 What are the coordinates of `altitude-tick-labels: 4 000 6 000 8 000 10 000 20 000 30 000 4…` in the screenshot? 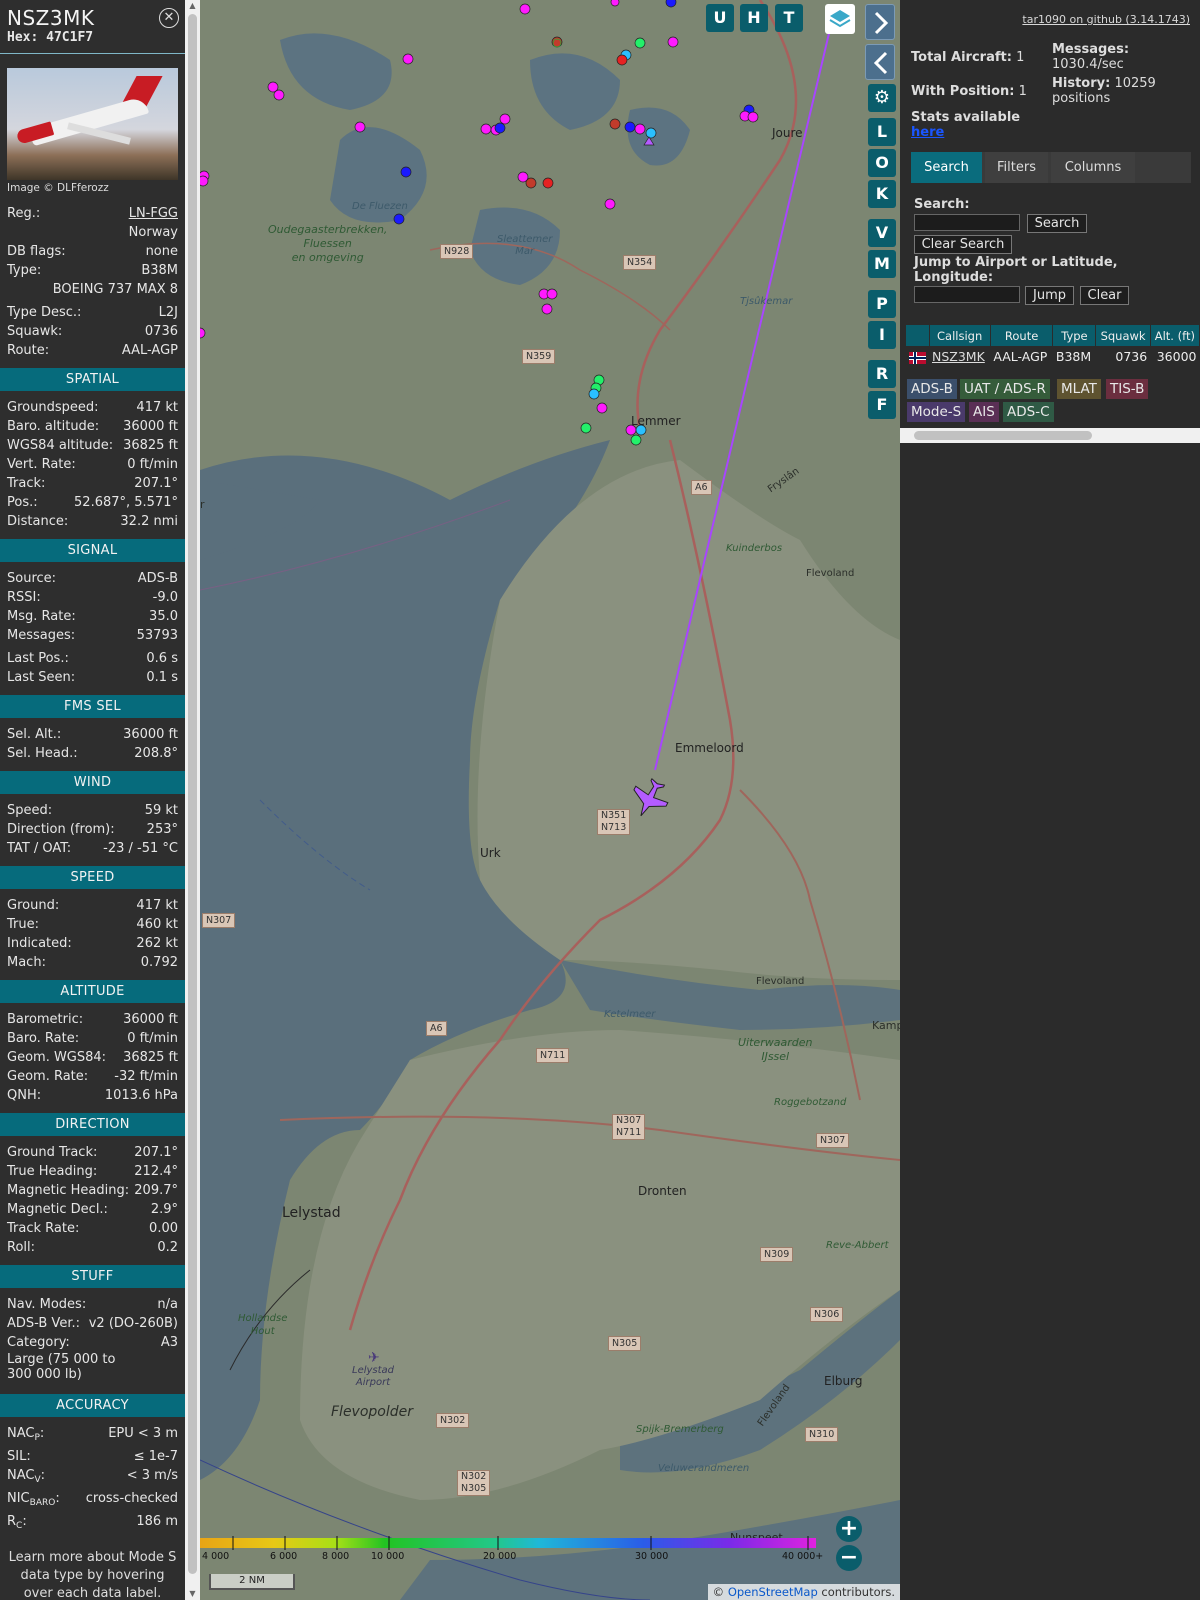 It's located at (520, 1558).